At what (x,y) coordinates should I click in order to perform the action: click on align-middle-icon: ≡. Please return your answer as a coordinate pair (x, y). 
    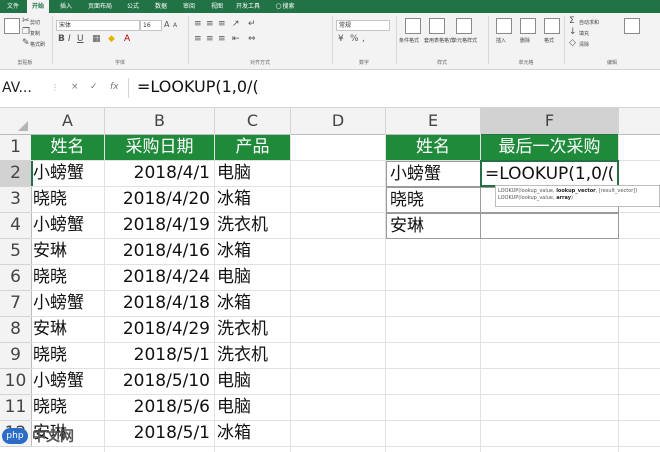
    Looking at the image, I should click on (210, 24).